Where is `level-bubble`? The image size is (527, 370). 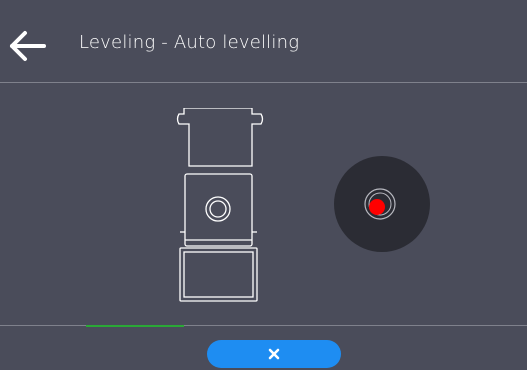 level-bubble is located at coordinates (377, 207).